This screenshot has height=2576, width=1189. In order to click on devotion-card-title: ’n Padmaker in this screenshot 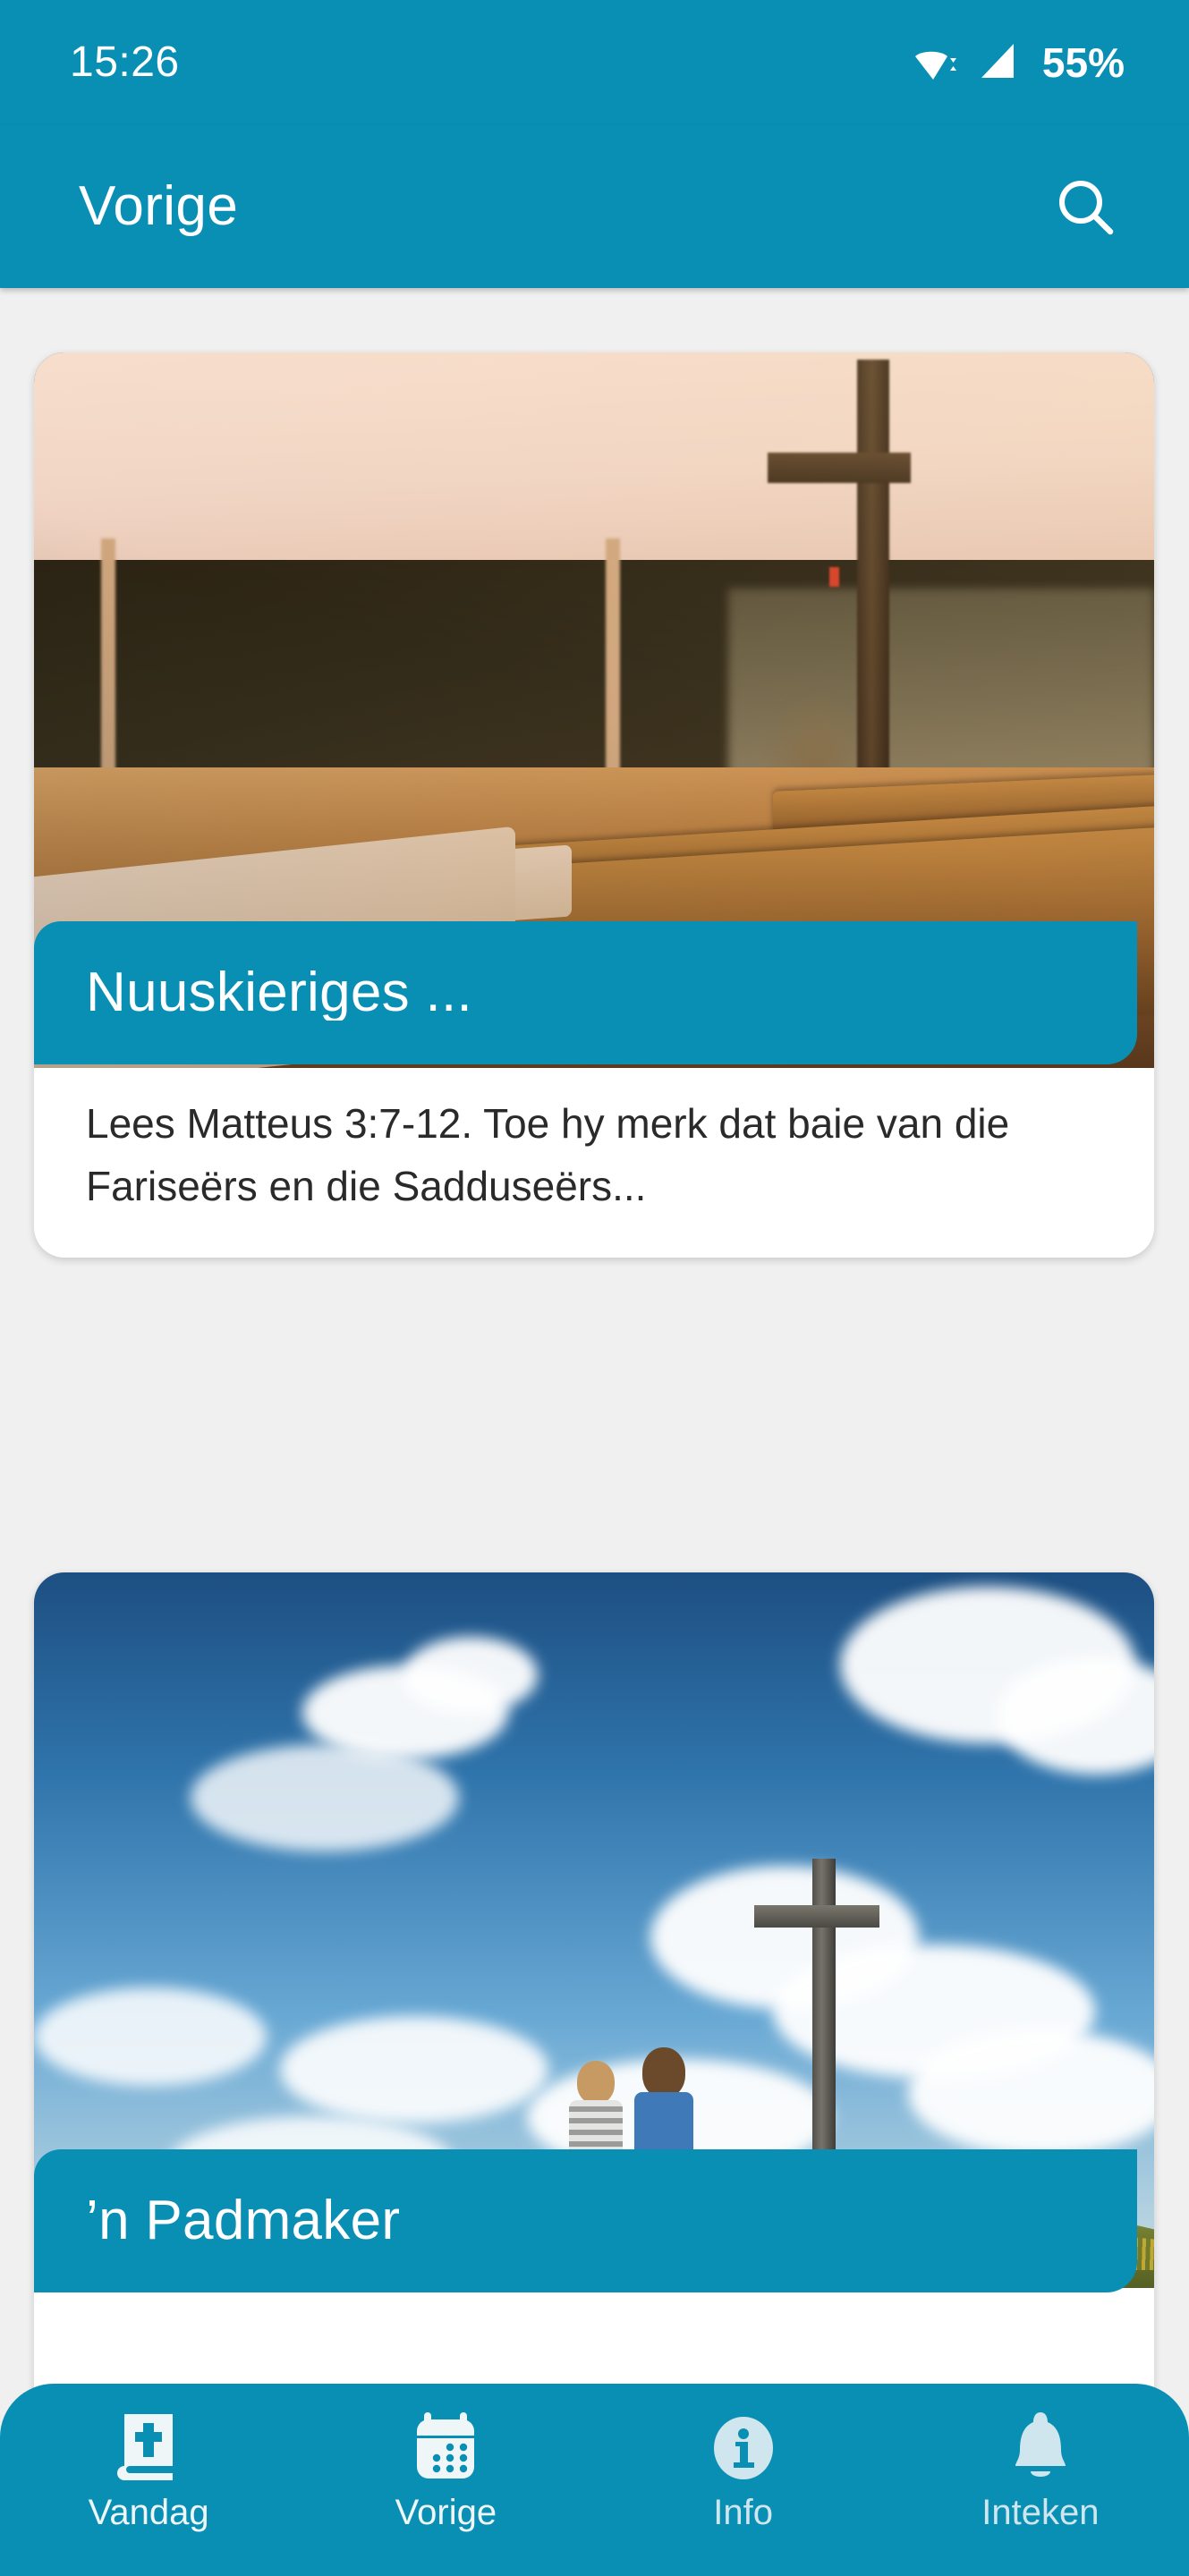, I will do `click(243, 2221)`.